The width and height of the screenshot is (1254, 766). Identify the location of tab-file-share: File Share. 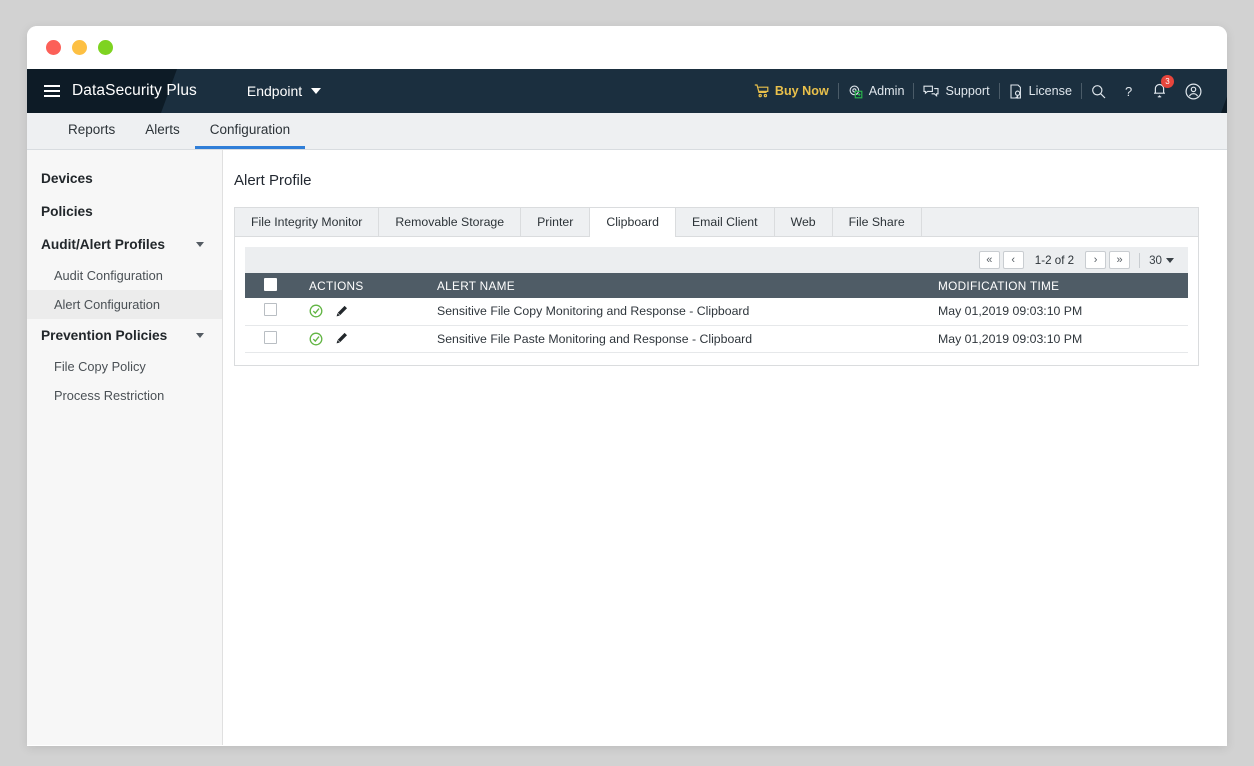
(877, 222).